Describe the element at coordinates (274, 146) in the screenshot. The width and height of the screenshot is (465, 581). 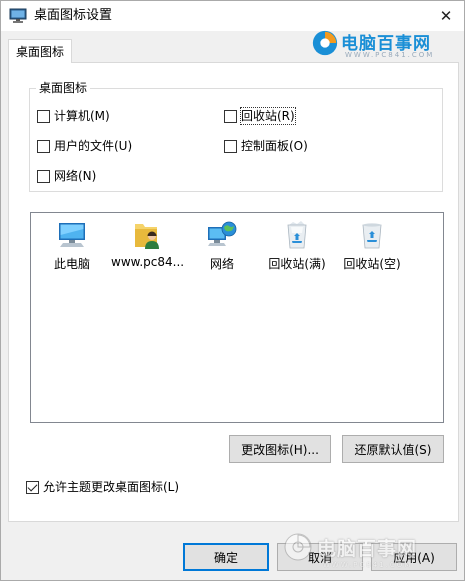
I see `checkbox-label: 控制面板(O)` at that location.